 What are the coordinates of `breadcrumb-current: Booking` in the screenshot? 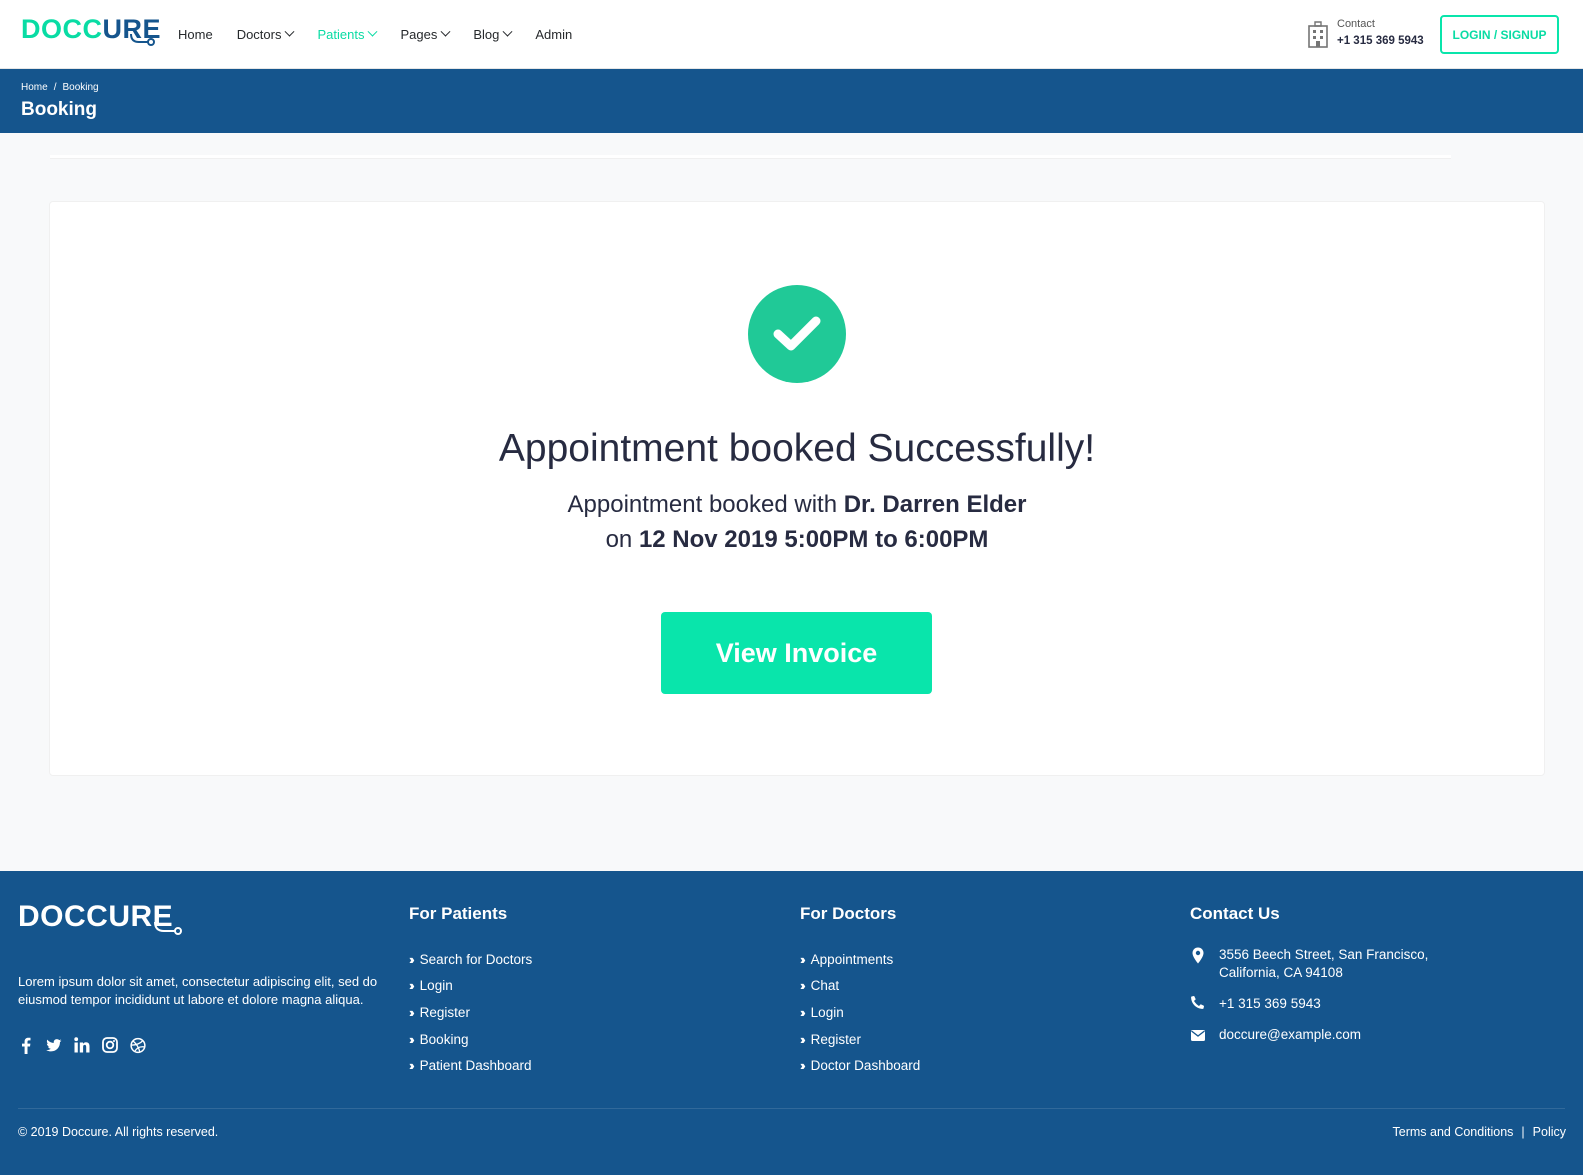 It's located at (80, 87).